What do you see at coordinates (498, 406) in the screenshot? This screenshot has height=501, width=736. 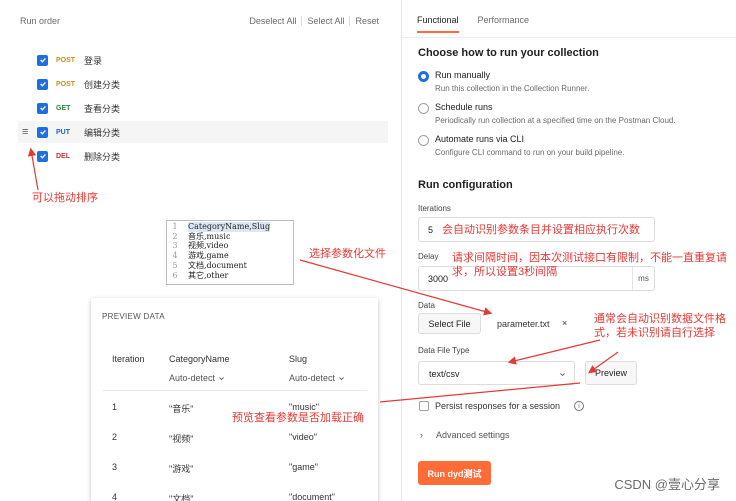 I see `persist-label: Persist responses for a session` at bounding box center [498, 406].